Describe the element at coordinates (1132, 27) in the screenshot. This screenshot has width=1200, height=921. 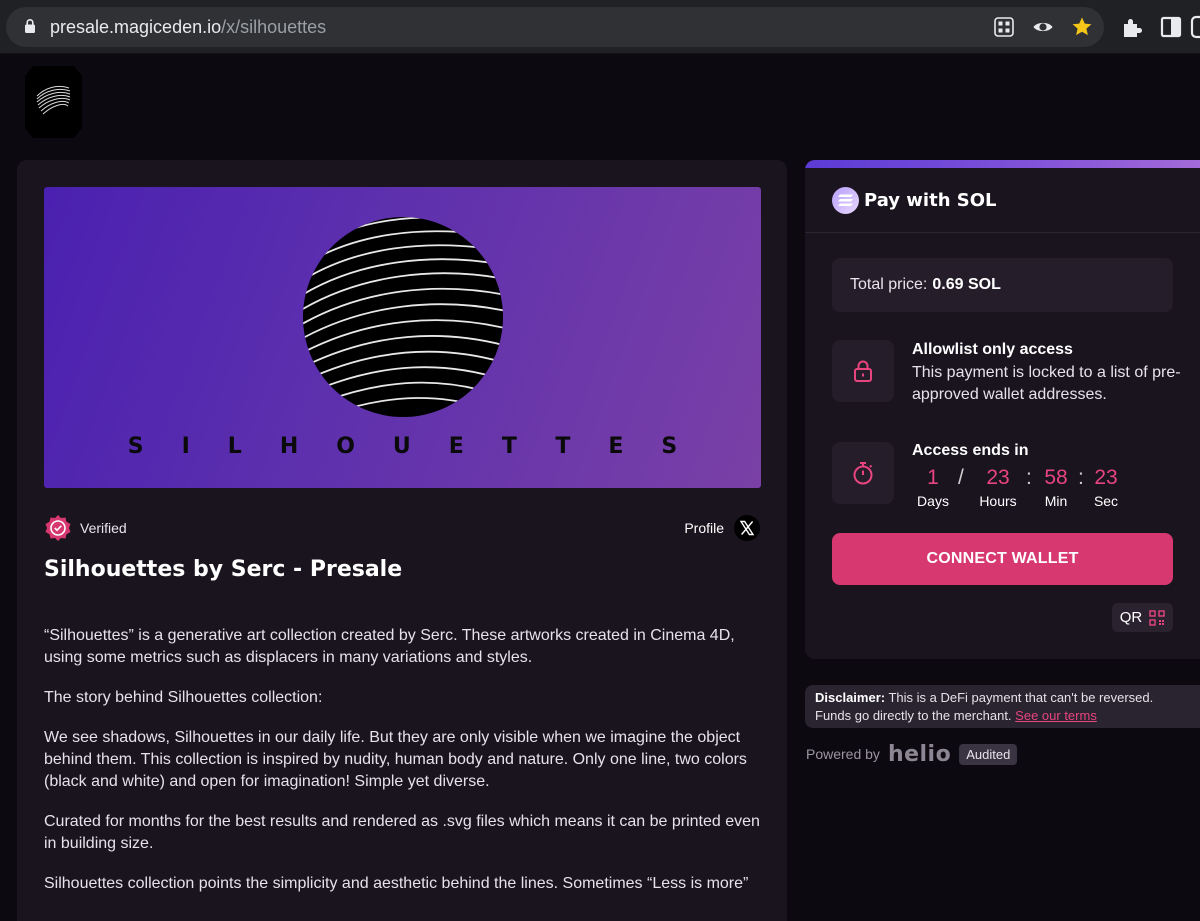
I see `extensions-icon` at that location.